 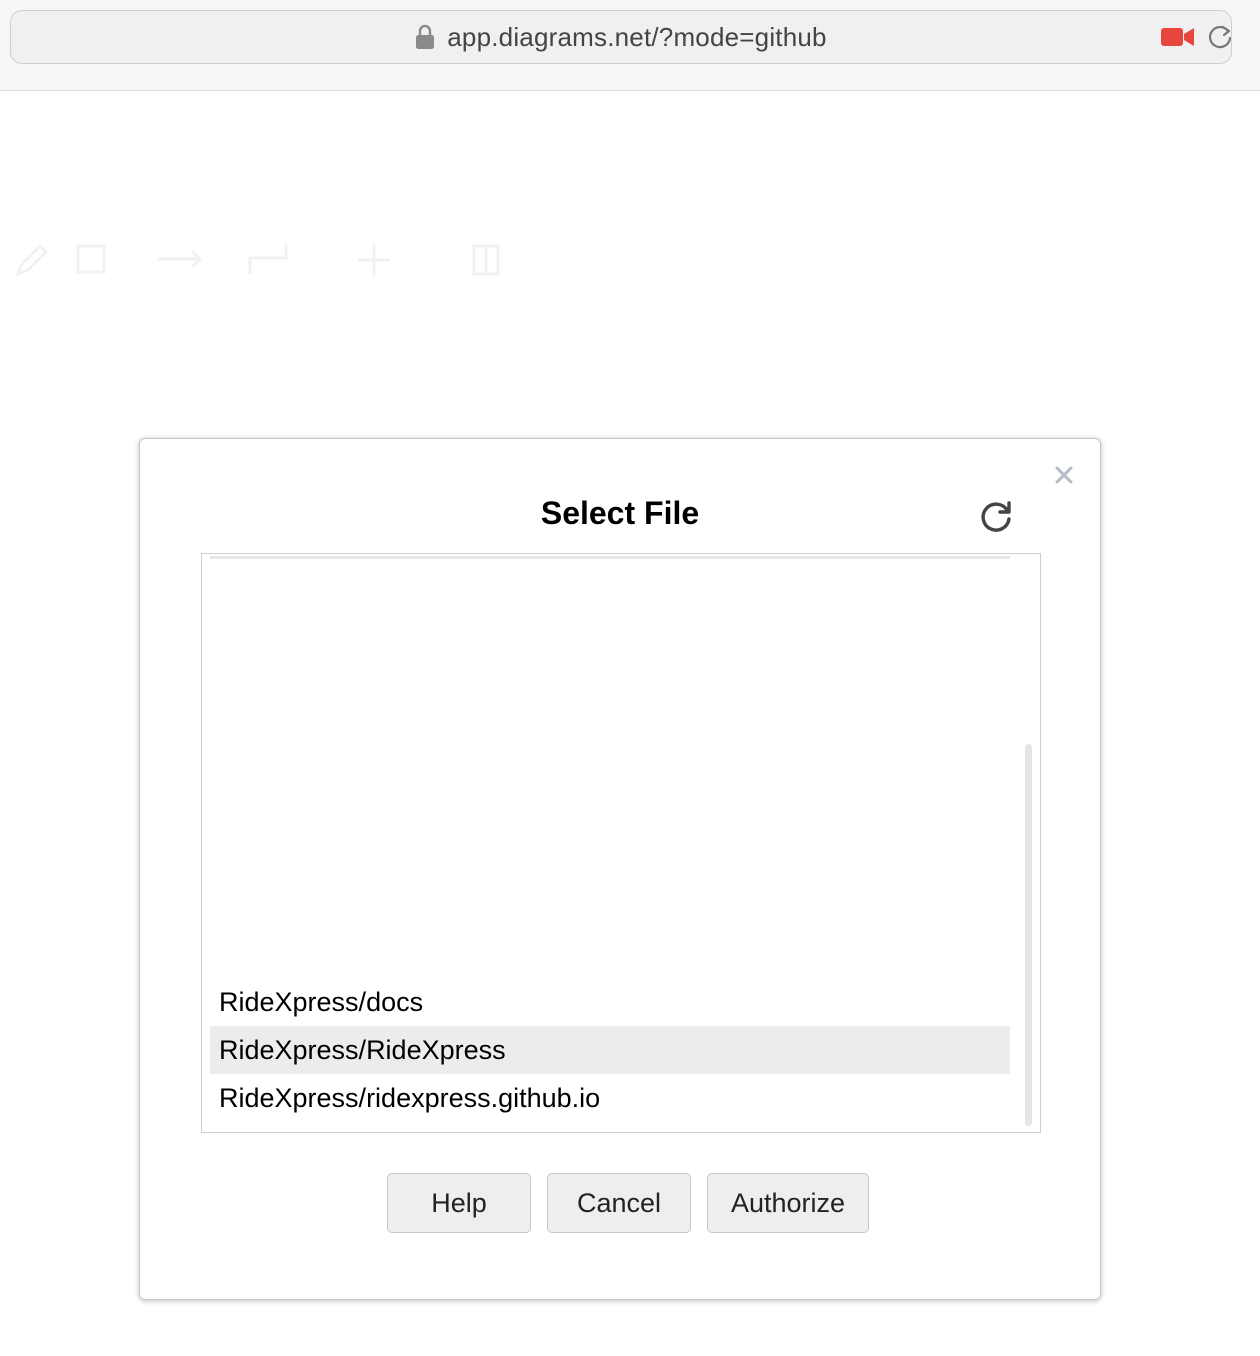 I want to click on url-wrap: app.diagrams.net/?mode=github, so click(x=621, y=37).